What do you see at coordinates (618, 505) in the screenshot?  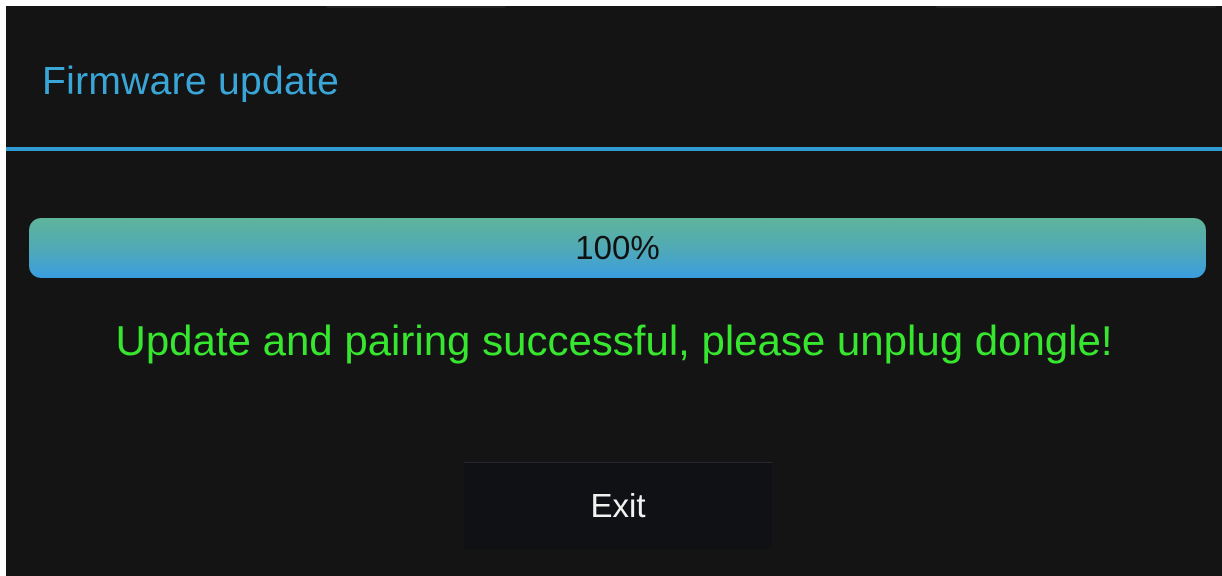 I see `exit-button: Exit` at bounding box center [618, 505].